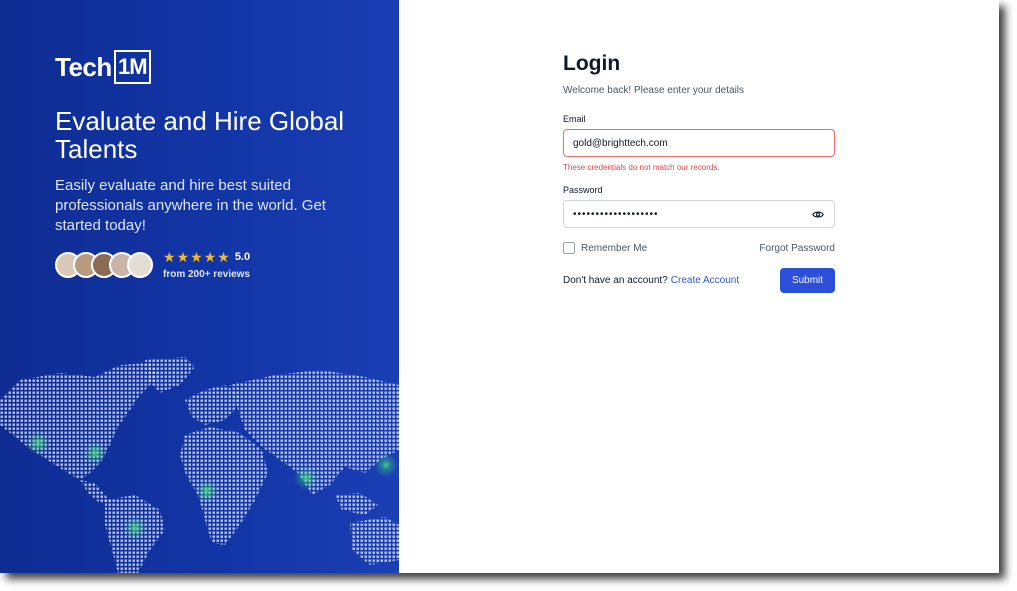 The height and width of the screenshot is (591, 1017). What do you see at coordinates (199, 465) in the screenshot?
I see `world-map-graphic` at bounding box center [199, 465].